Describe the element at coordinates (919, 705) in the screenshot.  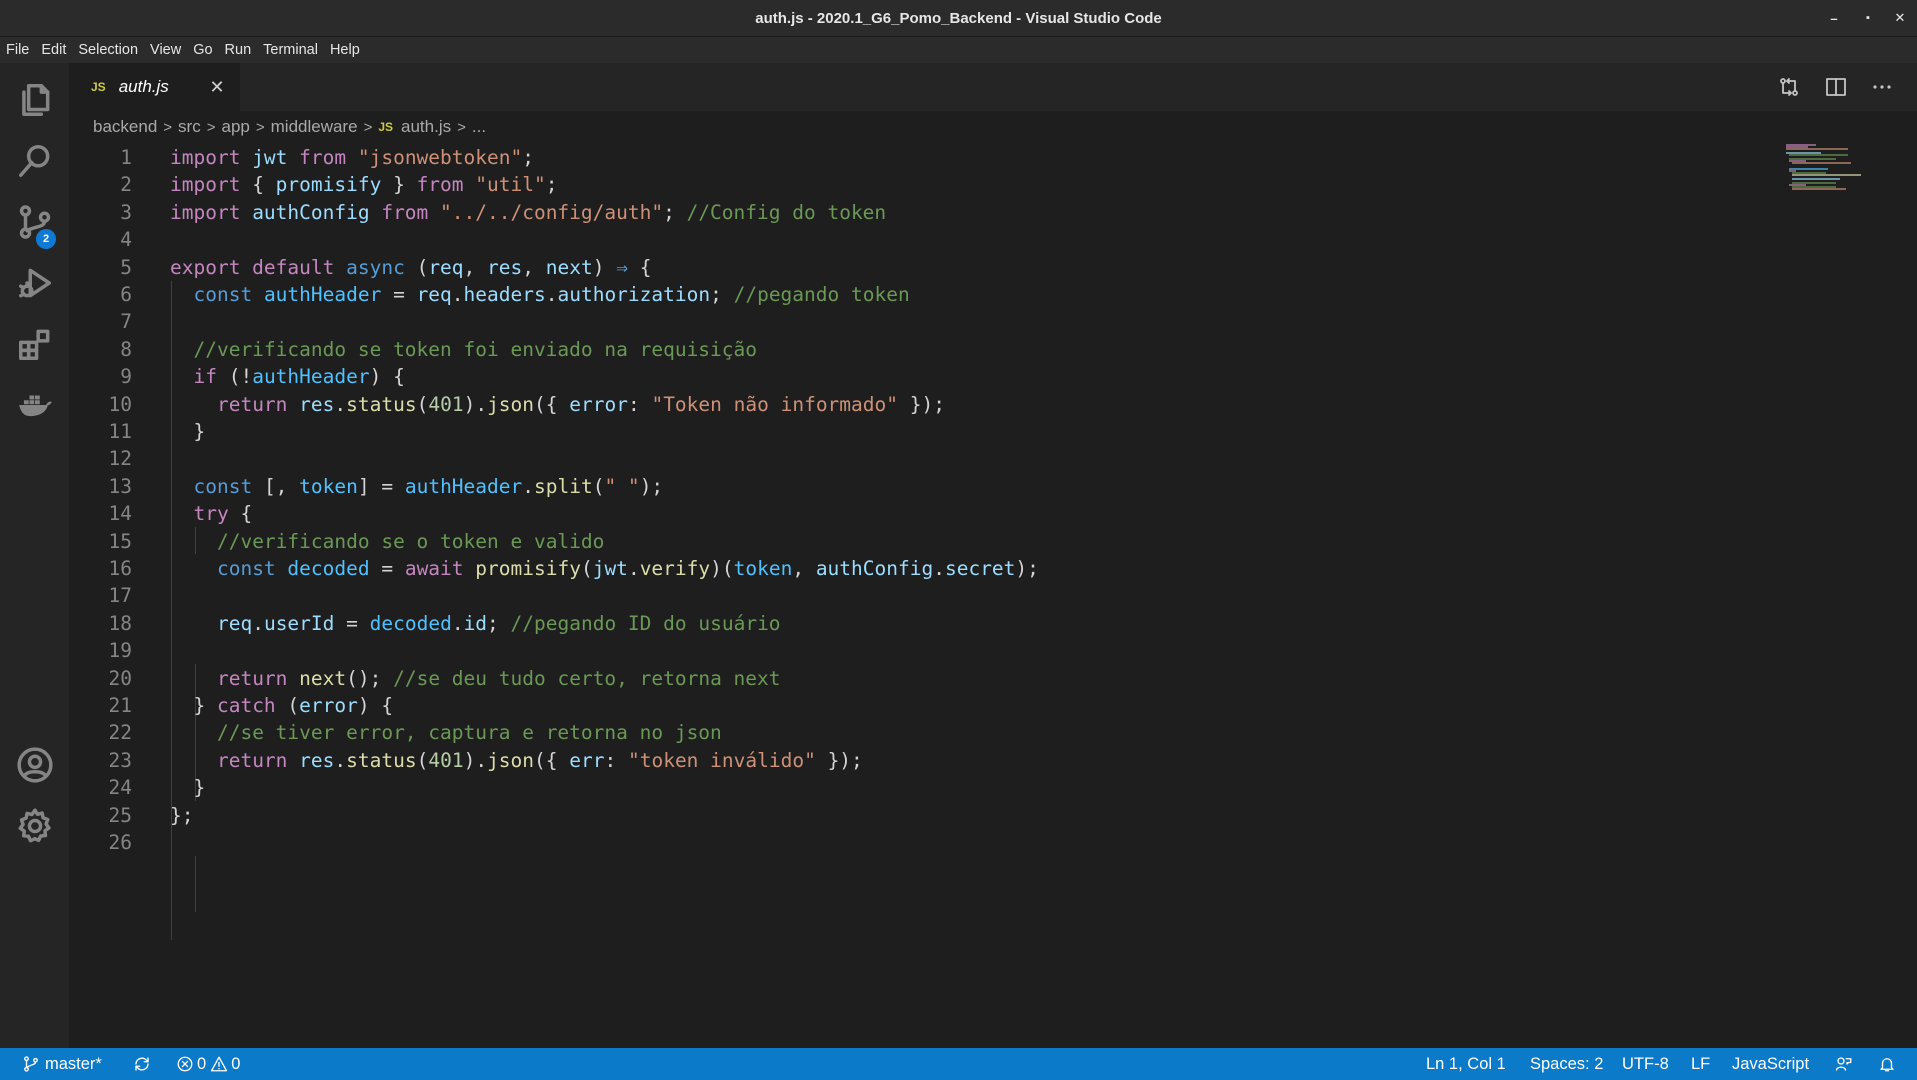
I see `code-line: 21 } catch (error) {` at that location.